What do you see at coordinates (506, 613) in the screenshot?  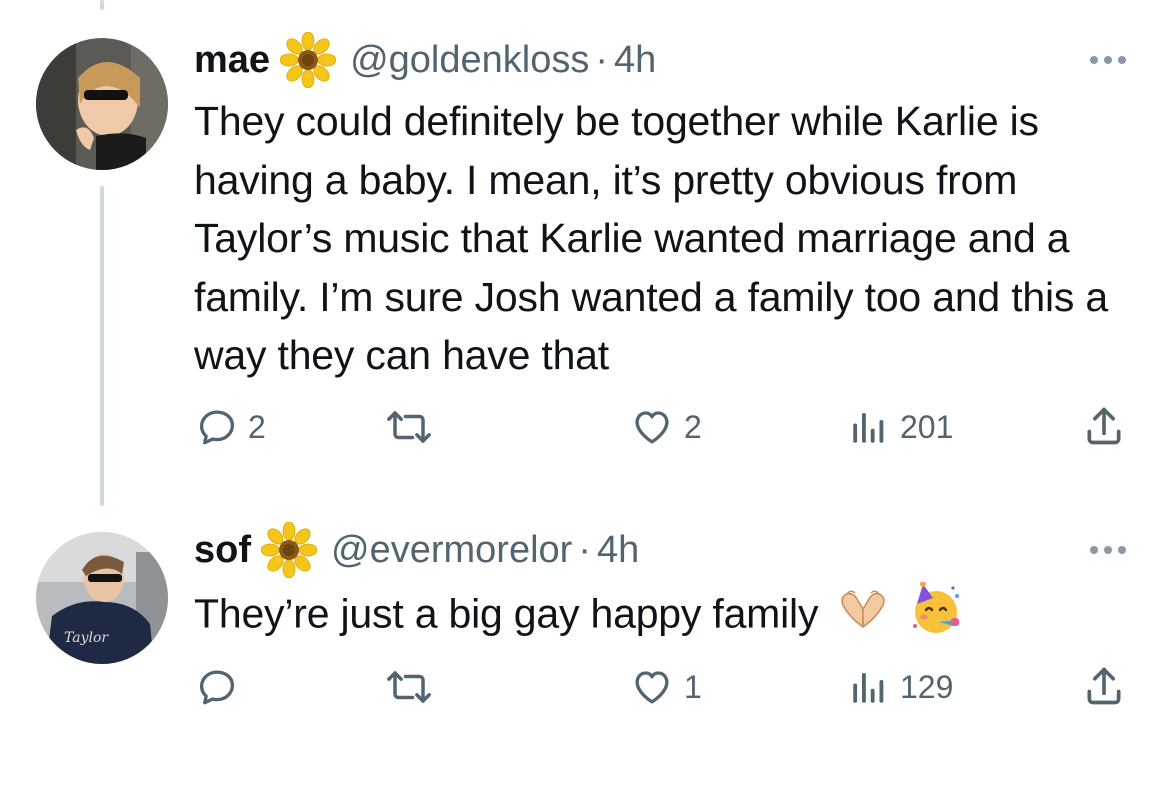 I see `tweet-text-content: They’re just a big gay happy family` at bounding box center [506, 613].